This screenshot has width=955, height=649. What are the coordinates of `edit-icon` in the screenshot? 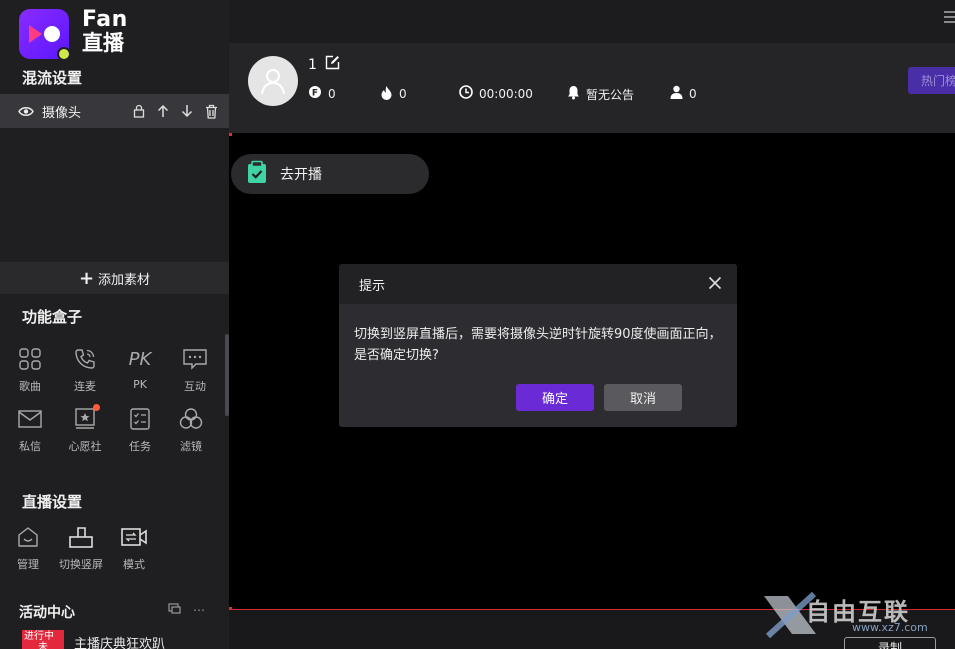 It's located at (332, 64).